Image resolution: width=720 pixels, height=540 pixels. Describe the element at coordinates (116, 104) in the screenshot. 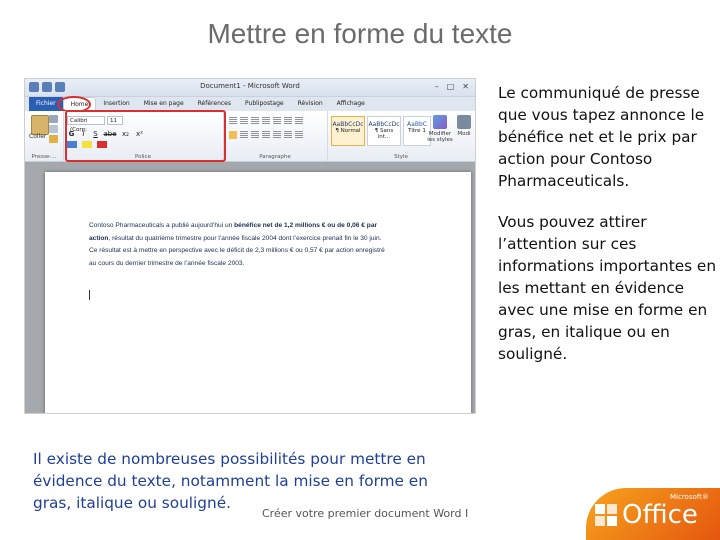

I see `tab-insert: Insertion` at that location.